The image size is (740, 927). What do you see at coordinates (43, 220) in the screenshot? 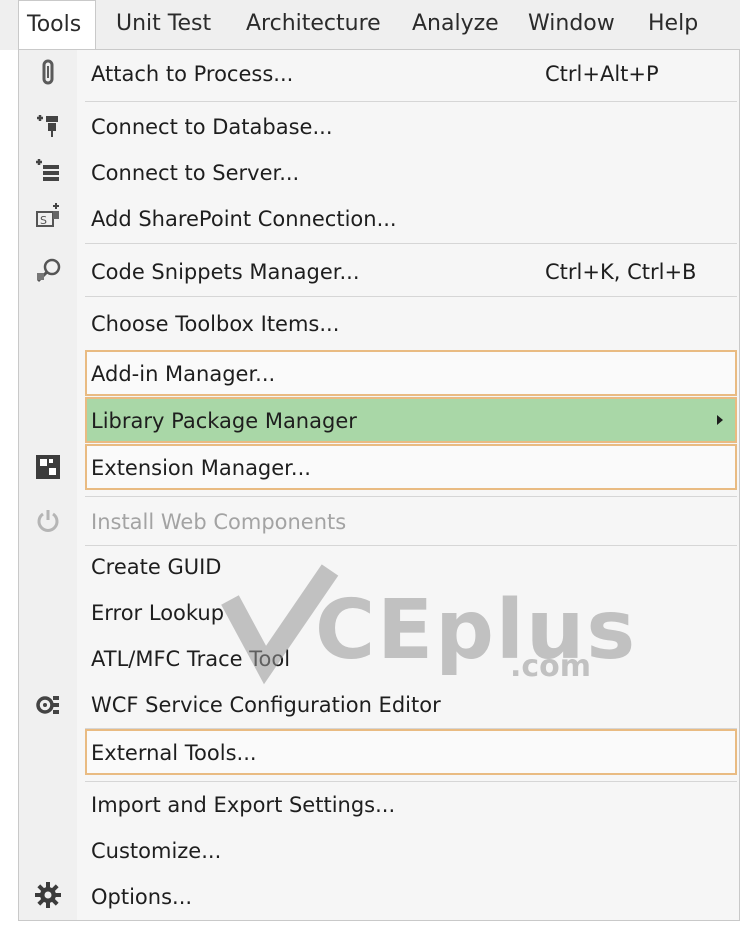
I see `svg-text: S` at bounding box center [43, 220].